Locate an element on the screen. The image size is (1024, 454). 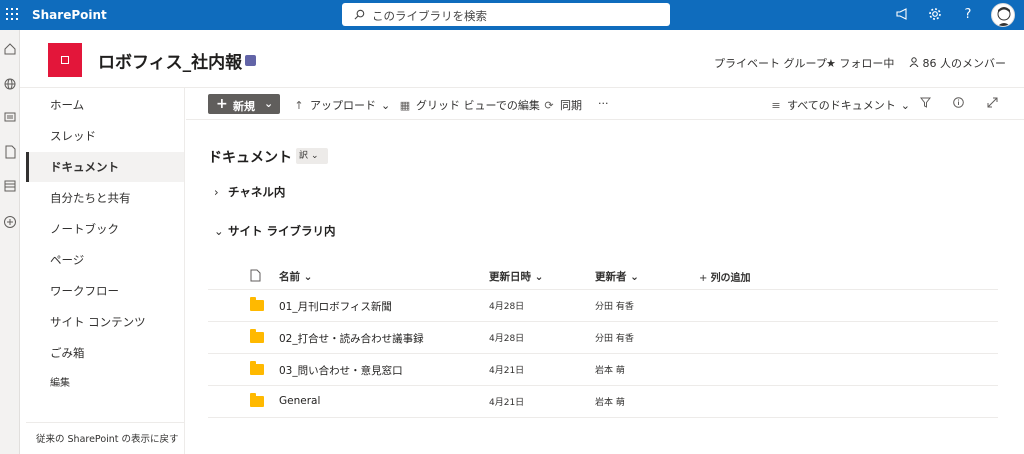
sync-button: ⟳ 同期 is located at coordinates (562, 105).